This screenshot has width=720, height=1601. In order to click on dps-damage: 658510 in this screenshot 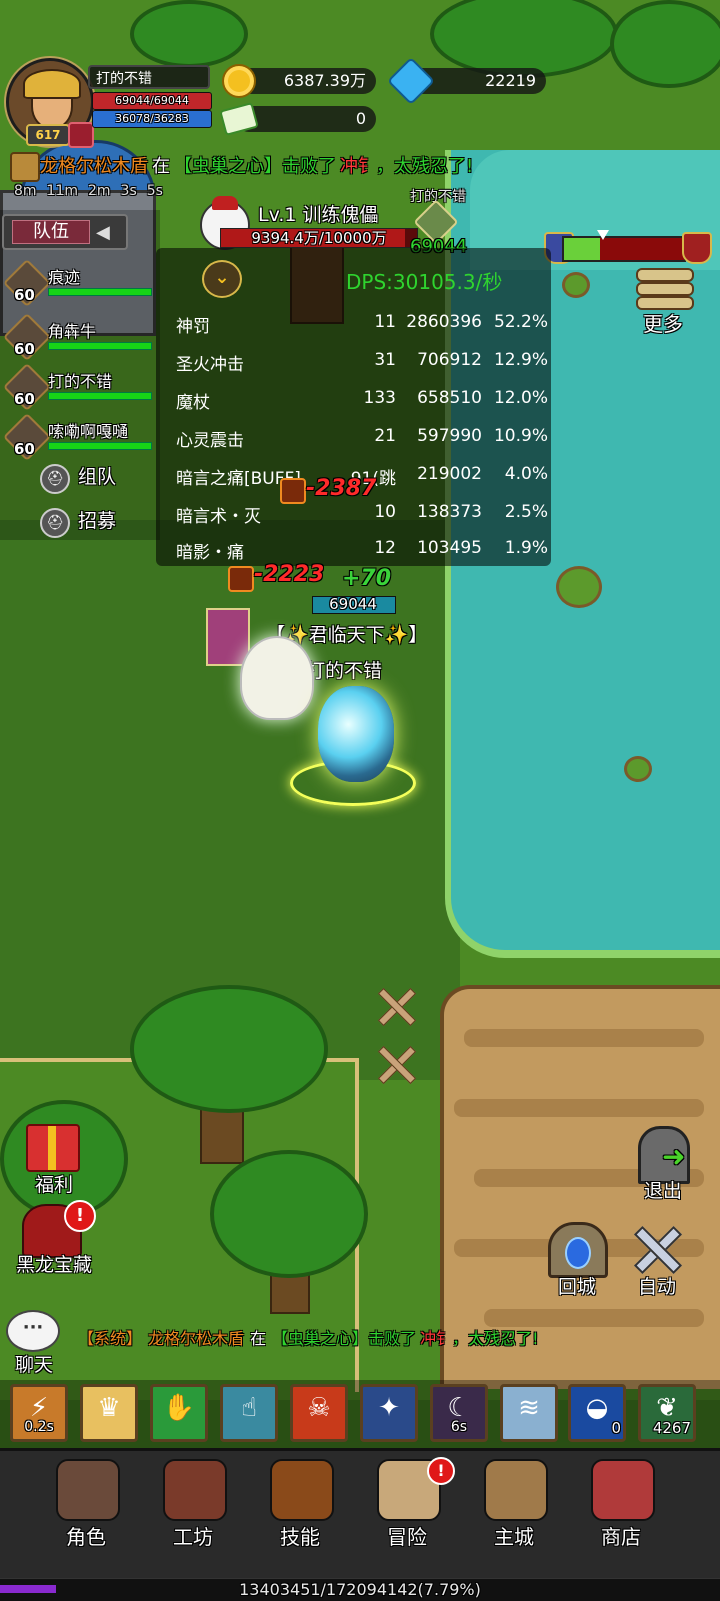, I will do `click(449, 398)`.